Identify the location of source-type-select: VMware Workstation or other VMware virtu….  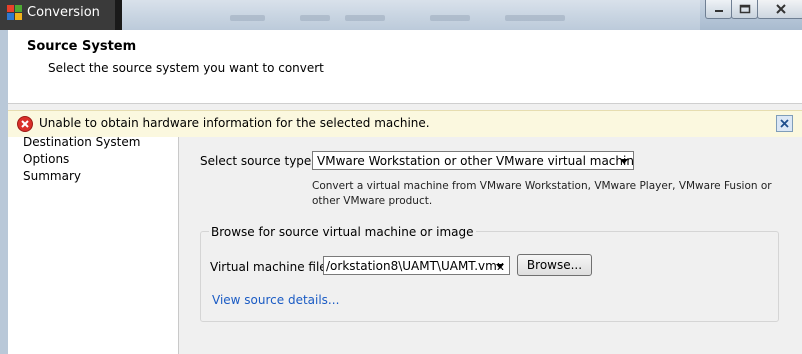
(473, 160).